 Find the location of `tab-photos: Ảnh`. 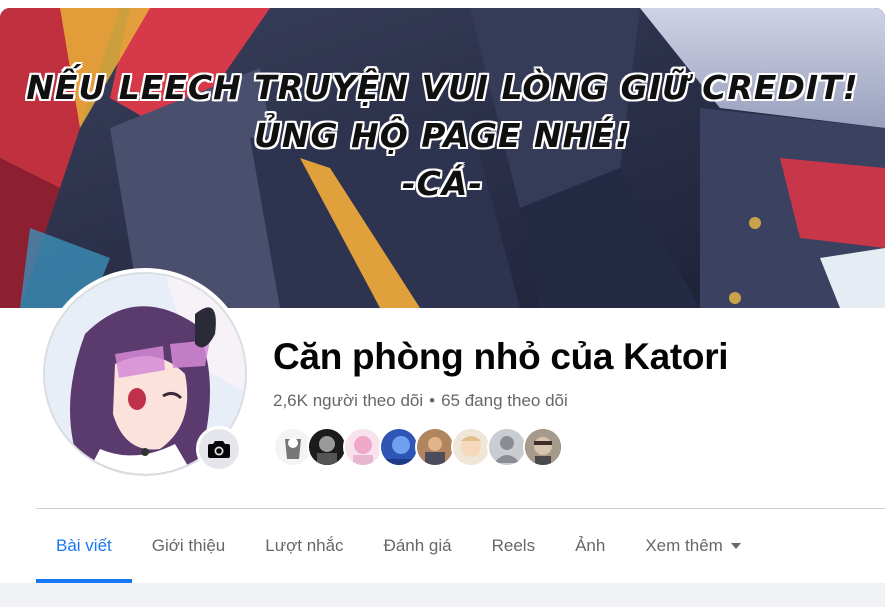

tab-photos: Ảnh is located at coordinates (590, 546).